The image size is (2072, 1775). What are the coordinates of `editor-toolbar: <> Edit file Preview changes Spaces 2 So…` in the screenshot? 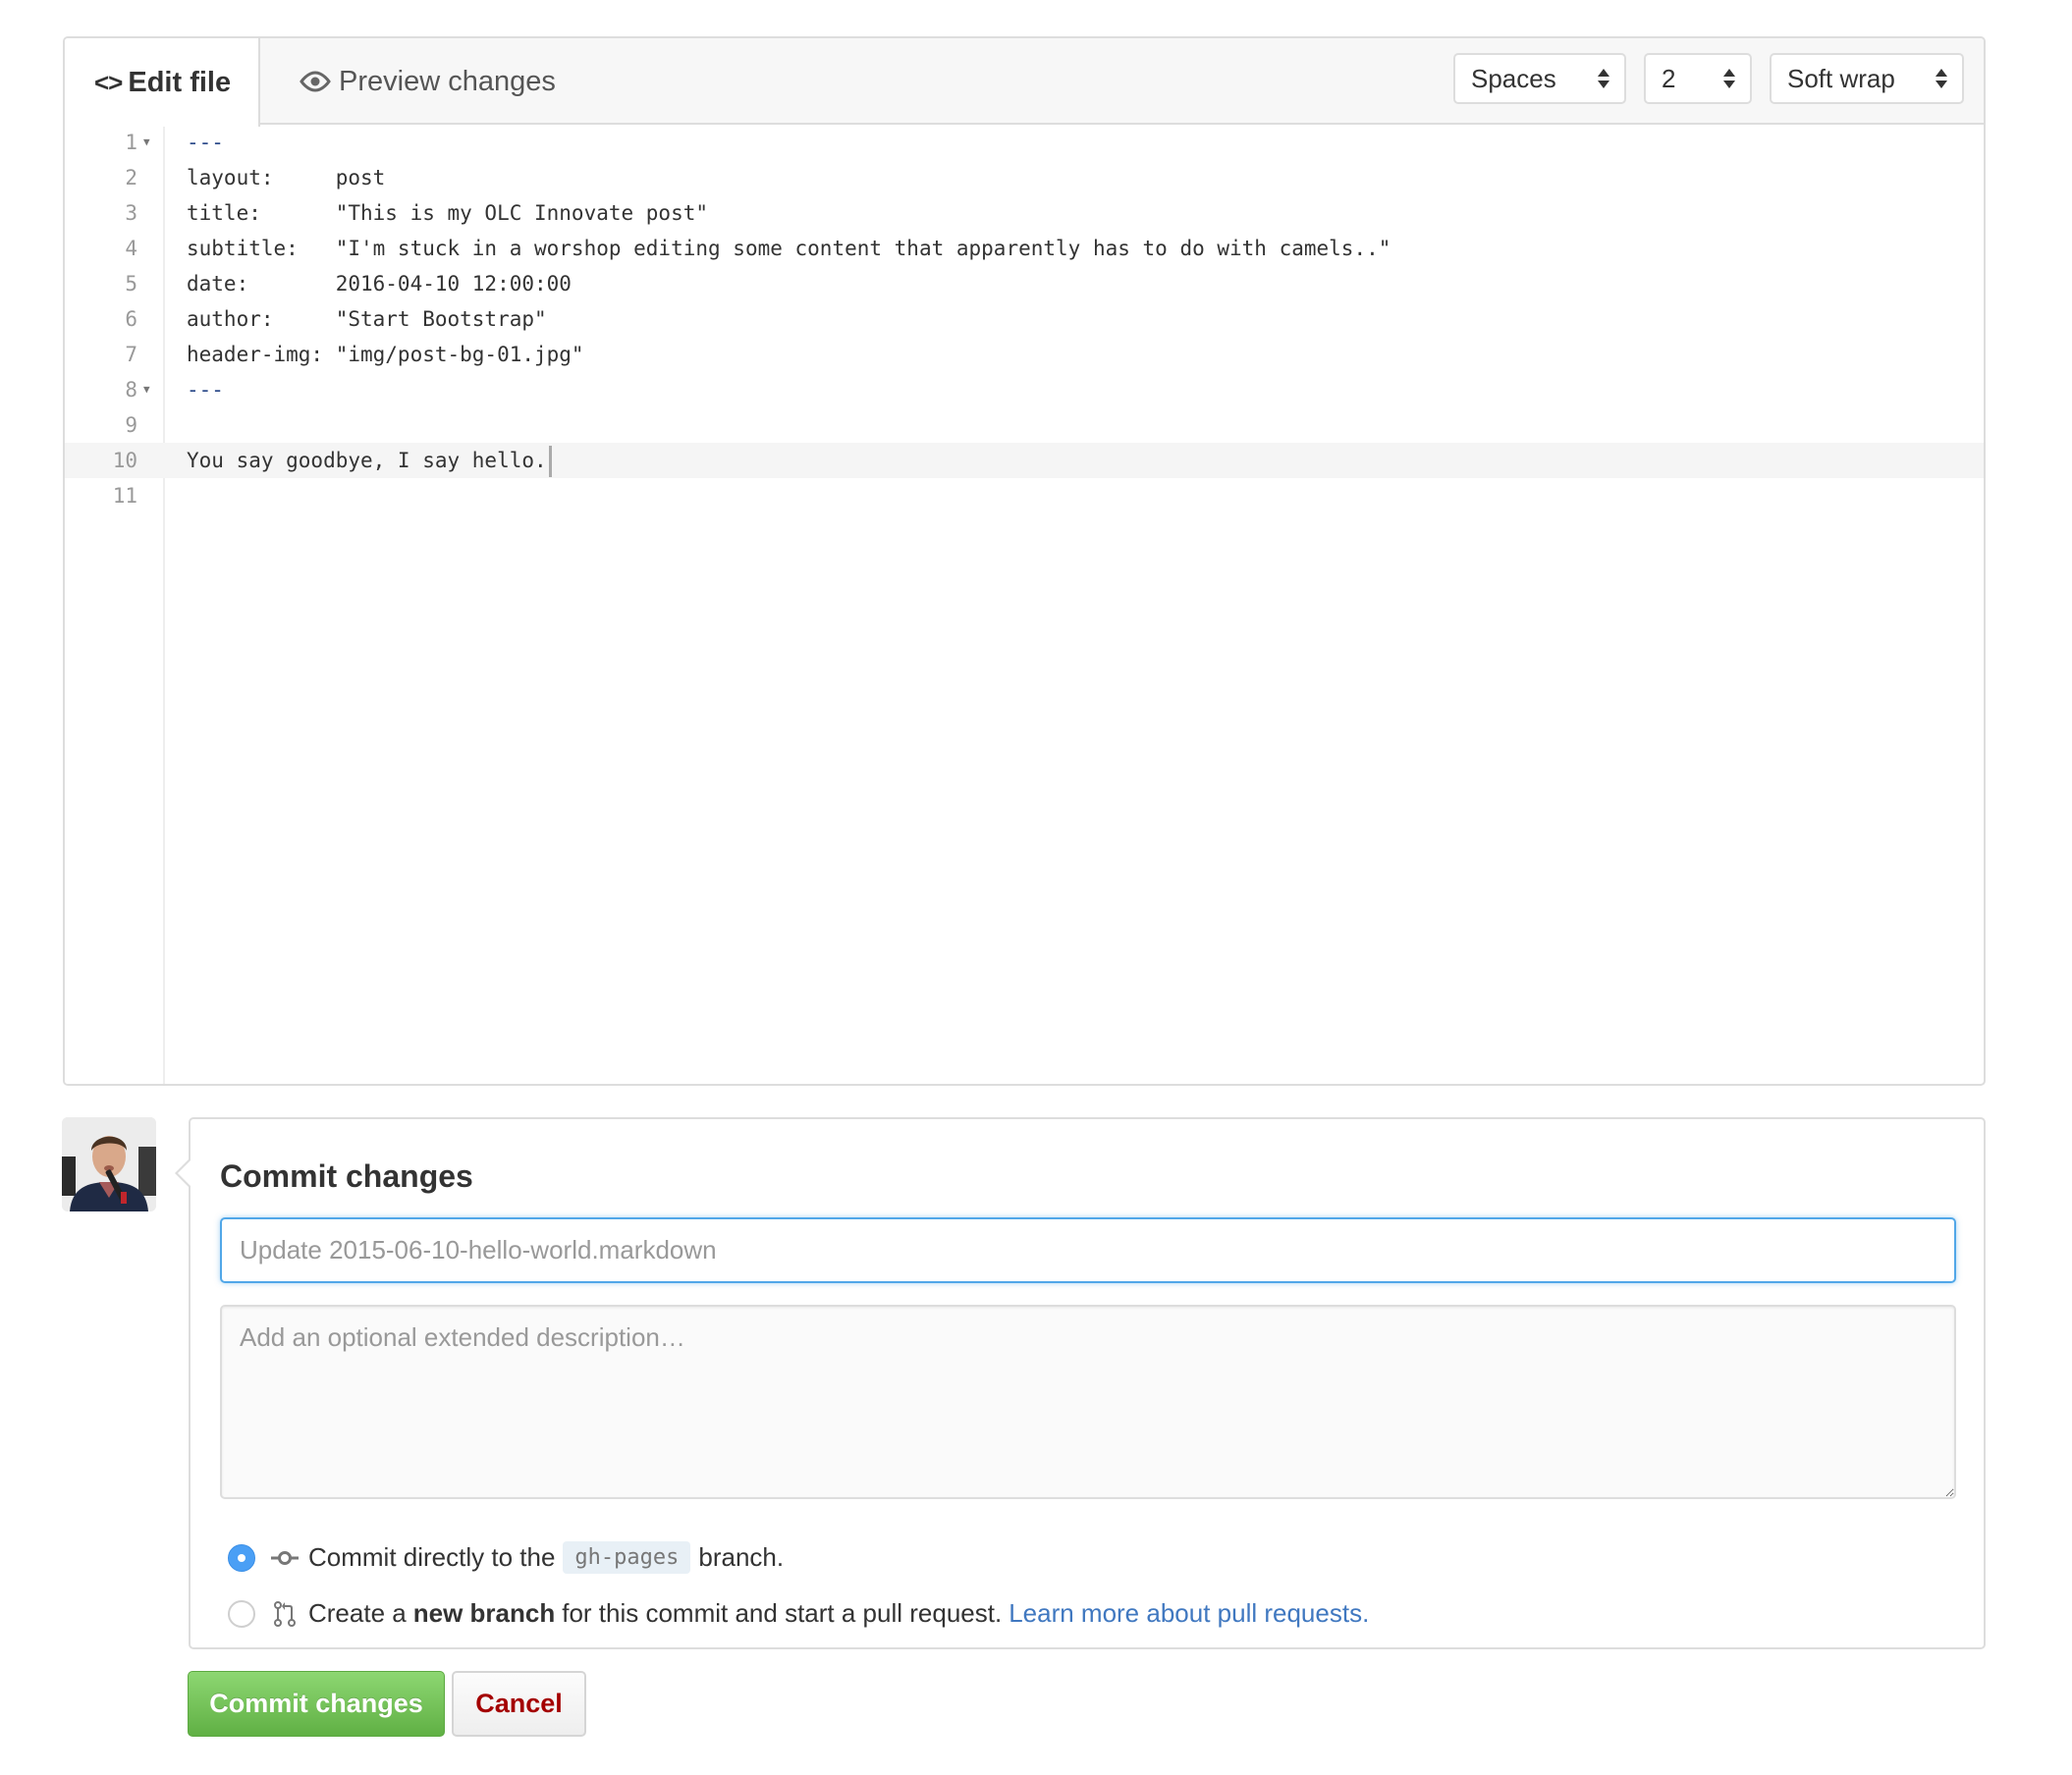 It's located at (1025, 82).